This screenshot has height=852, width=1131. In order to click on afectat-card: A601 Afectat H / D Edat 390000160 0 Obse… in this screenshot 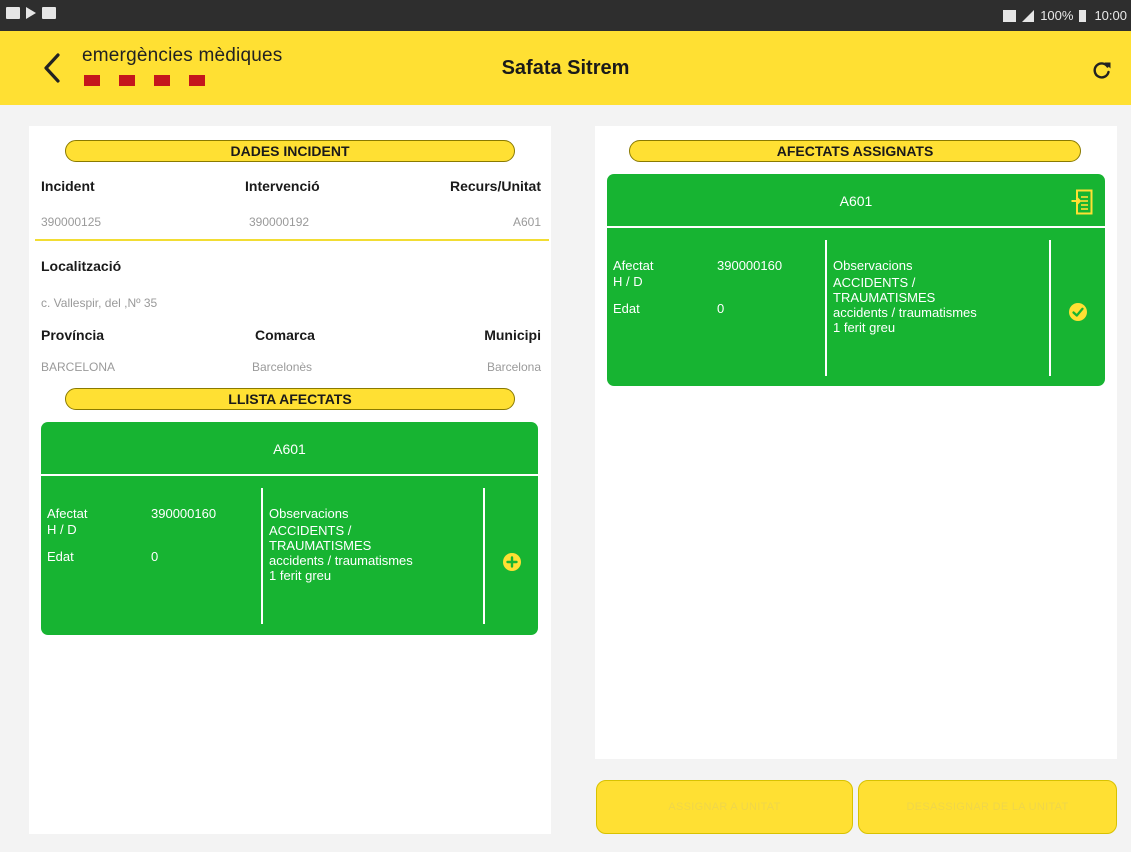, I will do `click(289, 528)`.